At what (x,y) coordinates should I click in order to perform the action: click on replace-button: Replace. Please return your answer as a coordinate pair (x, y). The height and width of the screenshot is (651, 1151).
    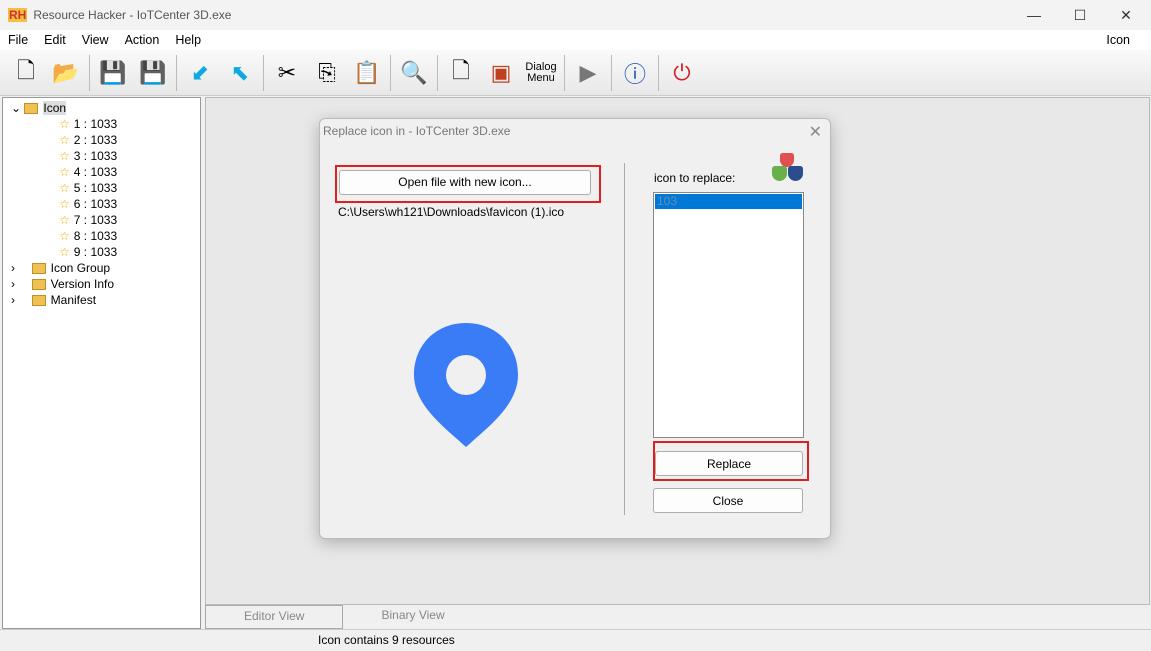
    Looking at the image, I should click on (729, 463).